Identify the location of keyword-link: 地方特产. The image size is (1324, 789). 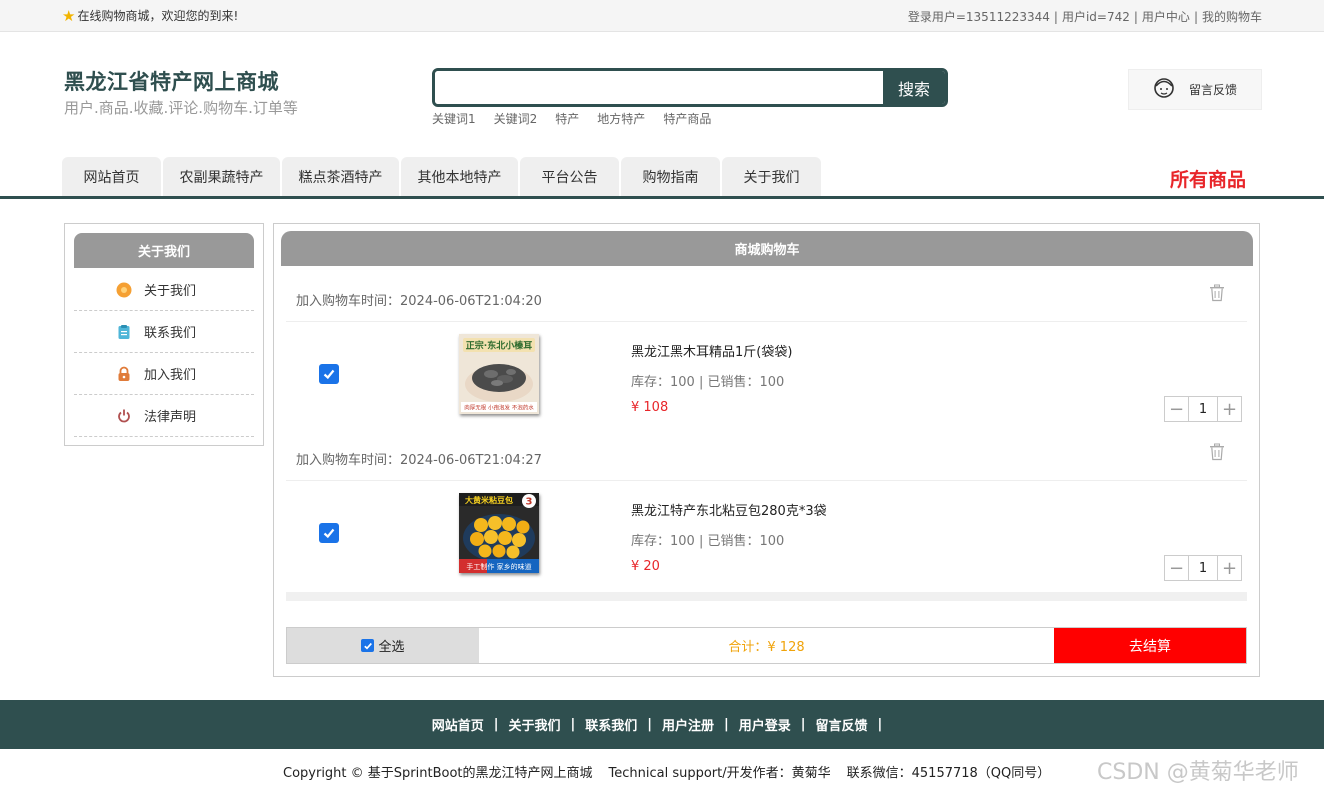
(621, 119).